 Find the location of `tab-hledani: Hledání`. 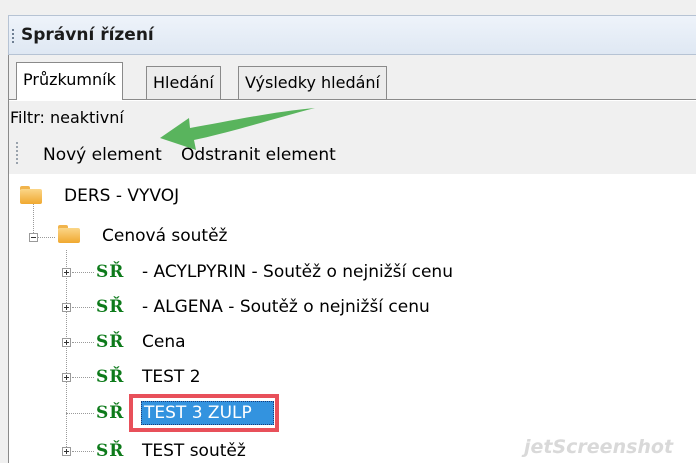

tab-hledani: Hledání is located at coordinates (183, 82).